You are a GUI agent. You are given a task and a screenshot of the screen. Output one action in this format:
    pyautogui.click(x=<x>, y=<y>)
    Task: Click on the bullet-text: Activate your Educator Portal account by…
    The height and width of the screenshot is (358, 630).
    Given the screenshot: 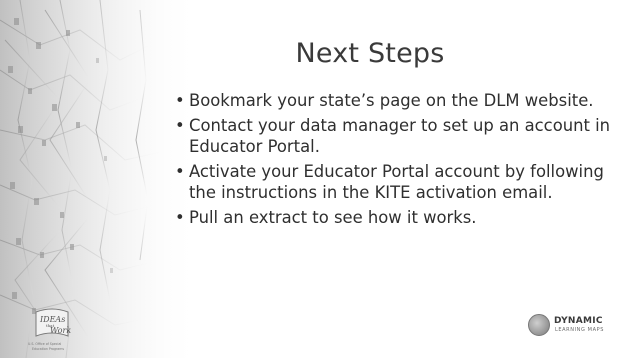 What is the action you would take?
    pyautogui.click(x=396, y=182)
    